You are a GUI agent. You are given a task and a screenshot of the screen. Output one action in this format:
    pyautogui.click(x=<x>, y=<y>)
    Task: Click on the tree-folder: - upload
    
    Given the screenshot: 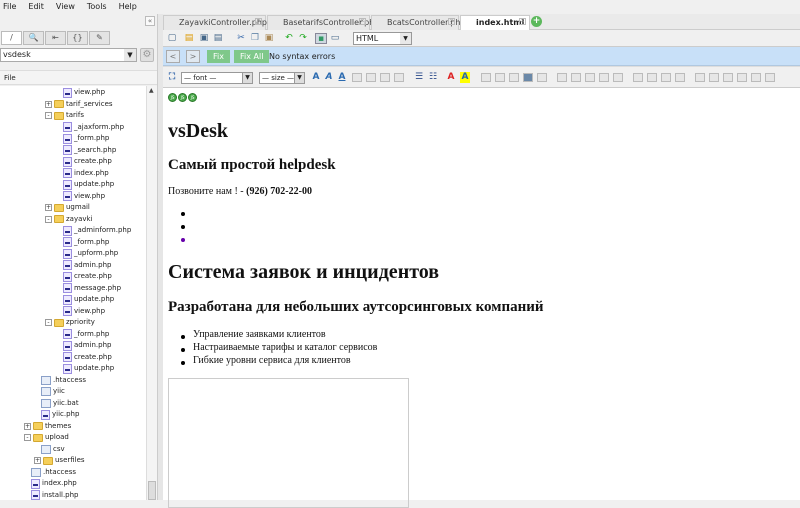 What is the action you would take?
    pyautogui.click(x=46, y=437)
    